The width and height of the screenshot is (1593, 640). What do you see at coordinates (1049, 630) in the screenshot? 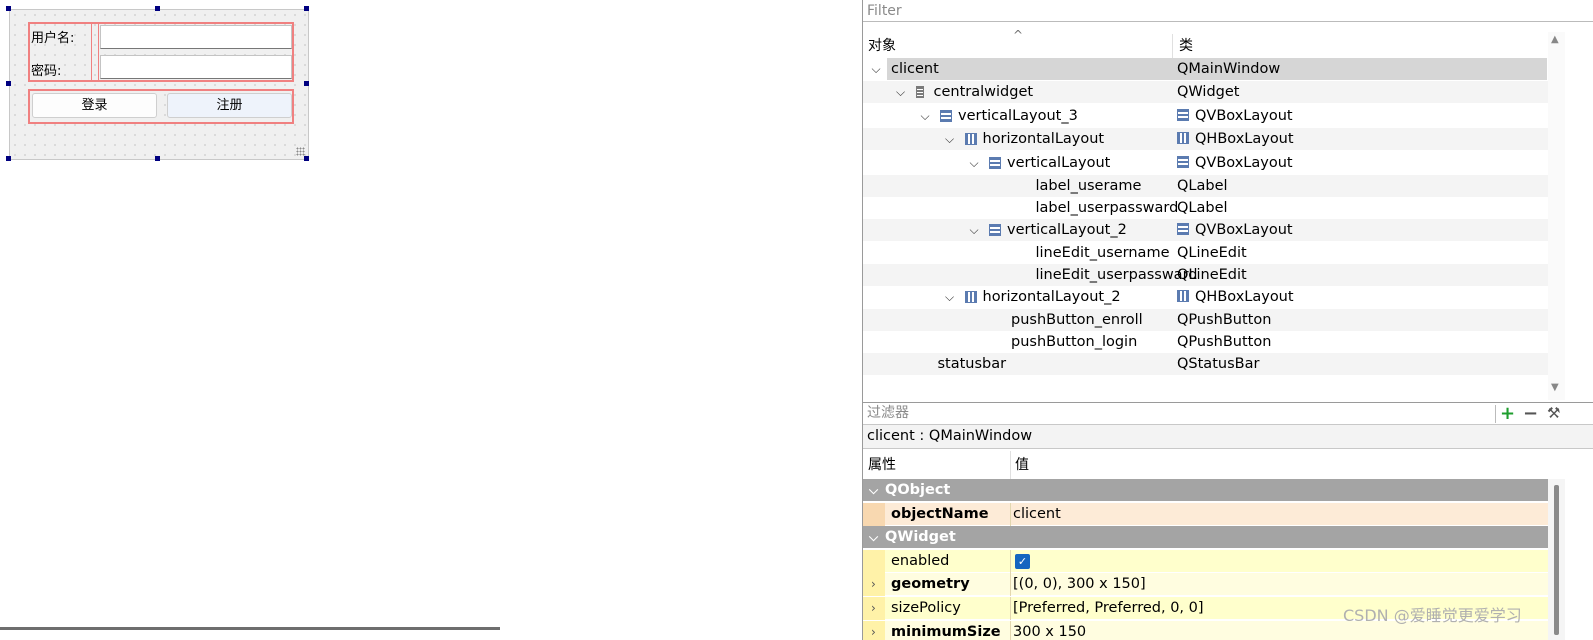
I see `property-value: 300 x 150` at bounding box center [1049, 630].